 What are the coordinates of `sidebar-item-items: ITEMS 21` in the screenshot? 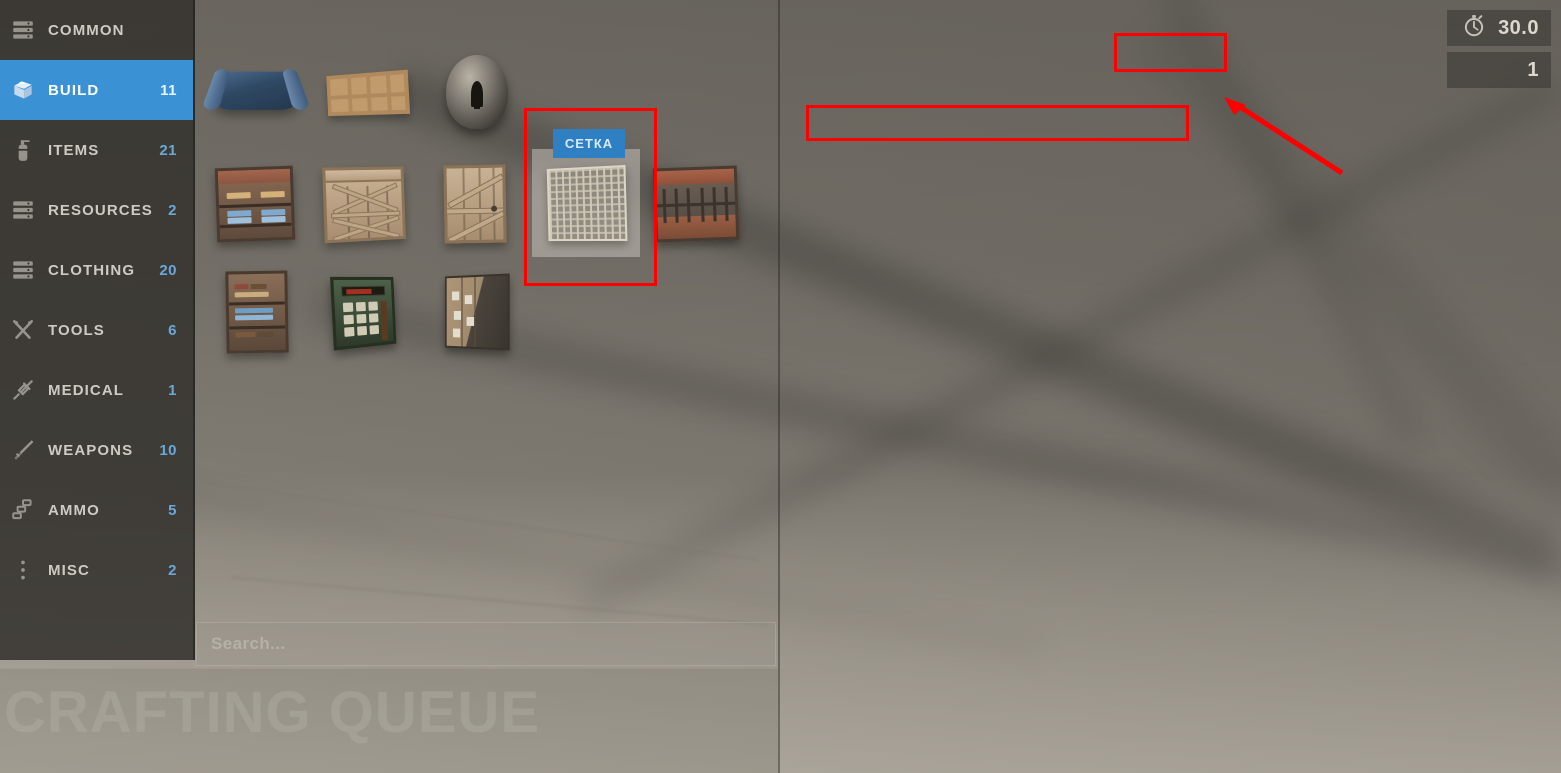 It's located at (96, 150).